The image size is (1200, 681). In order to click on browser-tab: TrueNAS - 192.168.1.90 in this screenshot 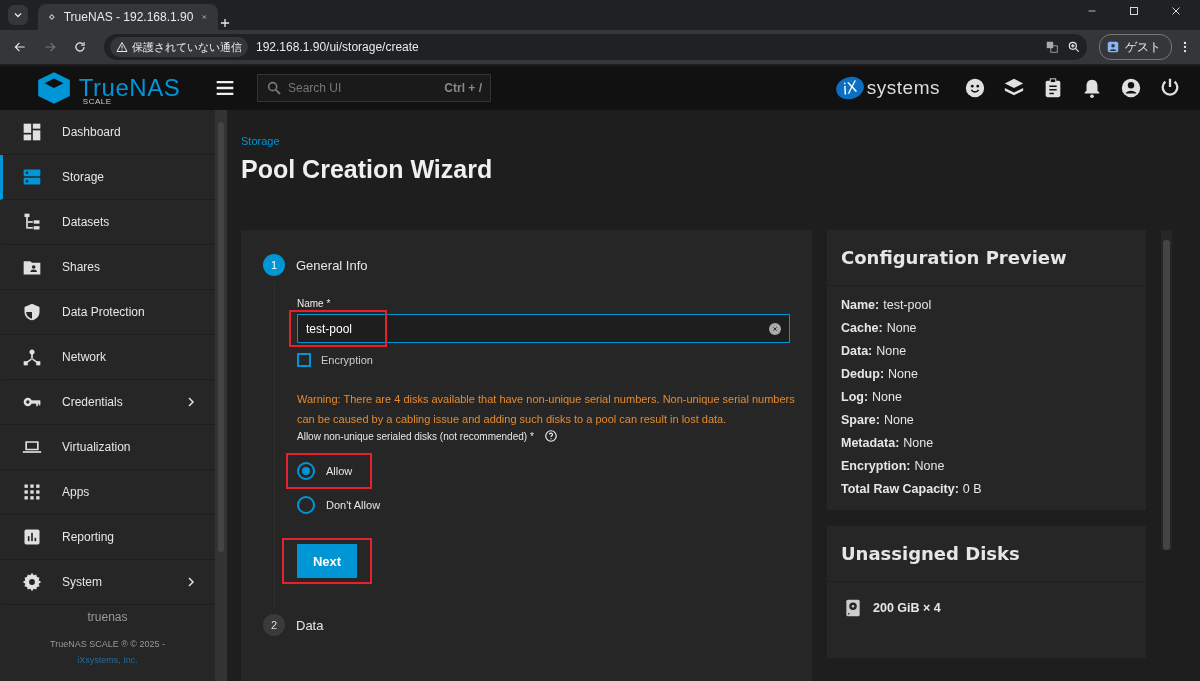, I will do `click(128, 17)`.